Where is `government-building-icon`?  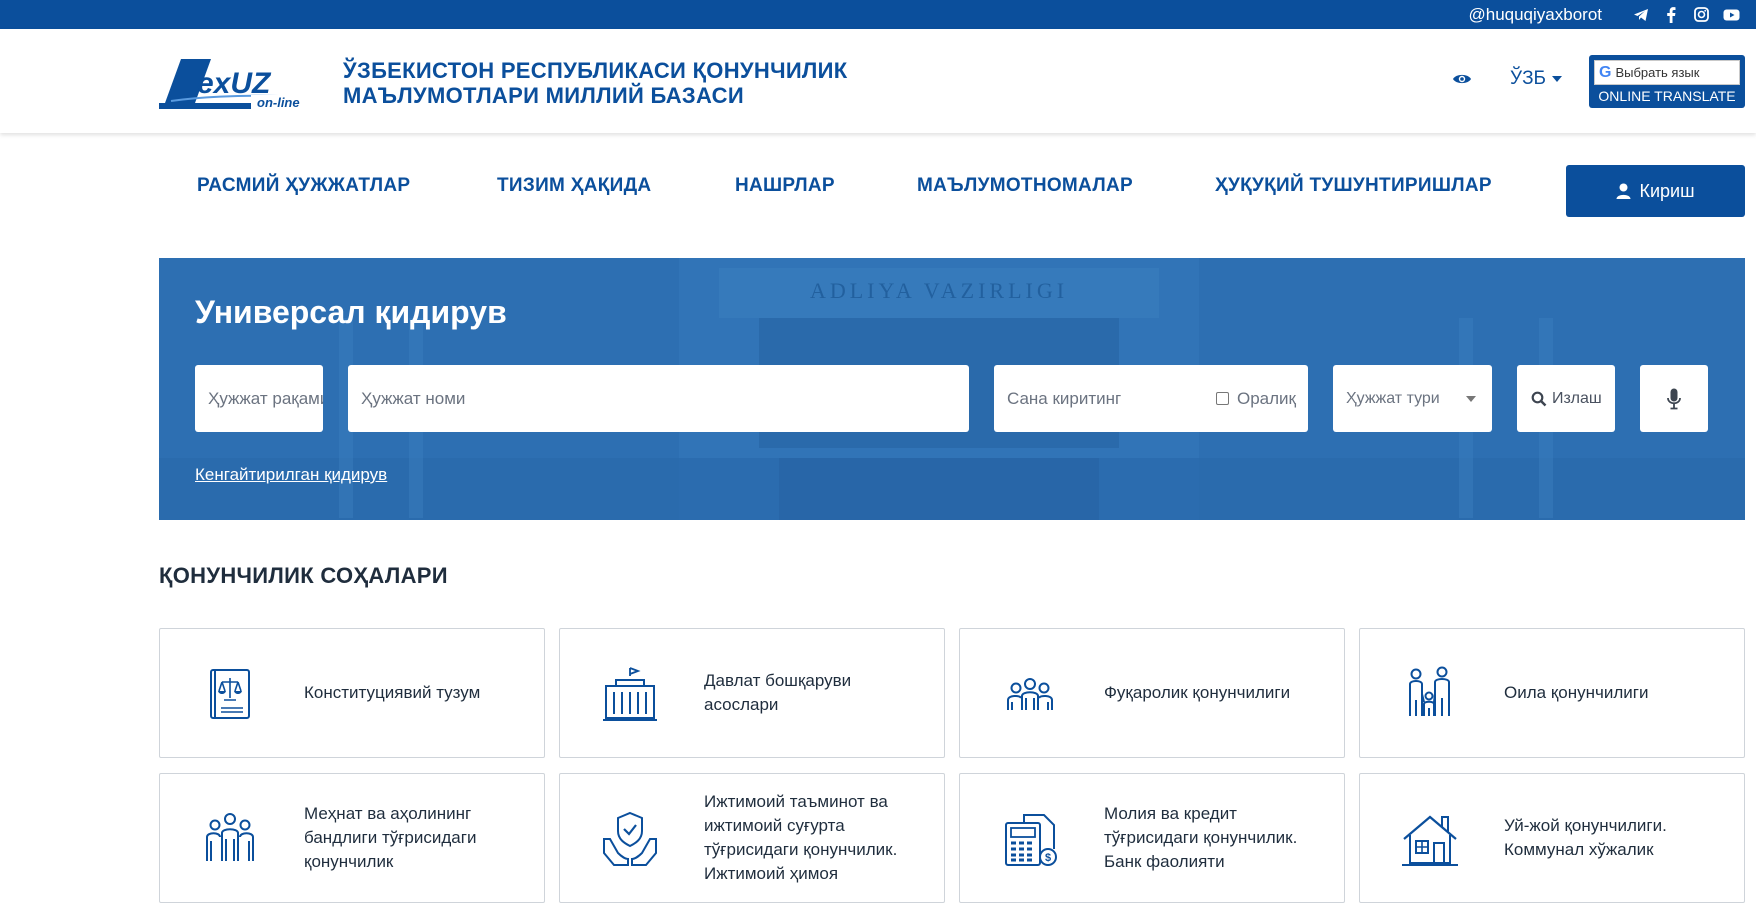 government-building-icon is located at coordinates (630, 694).